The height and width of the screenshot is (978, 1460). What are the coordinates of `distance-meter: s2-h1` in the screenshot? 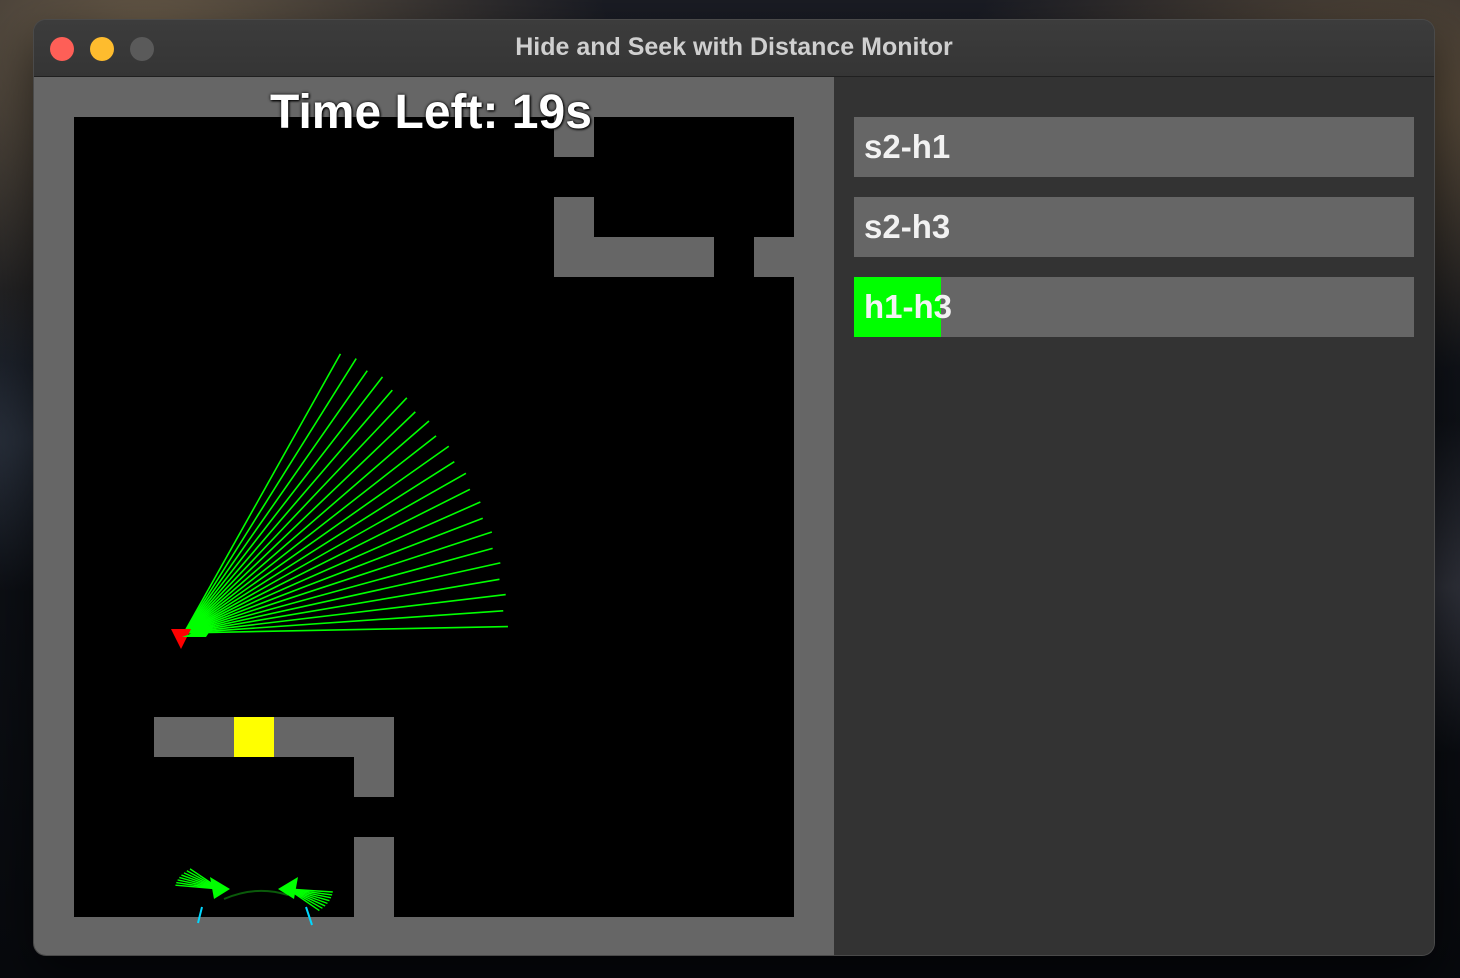 It's located at (1134, 147).